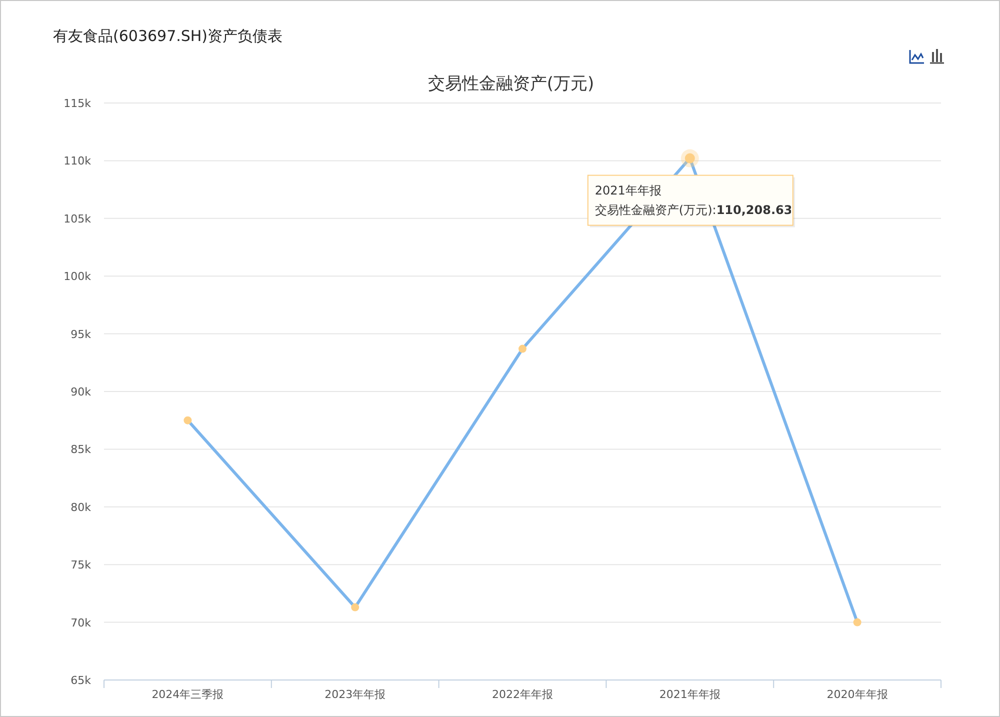  I want to click on bar-chart-button, so click(937, 56).